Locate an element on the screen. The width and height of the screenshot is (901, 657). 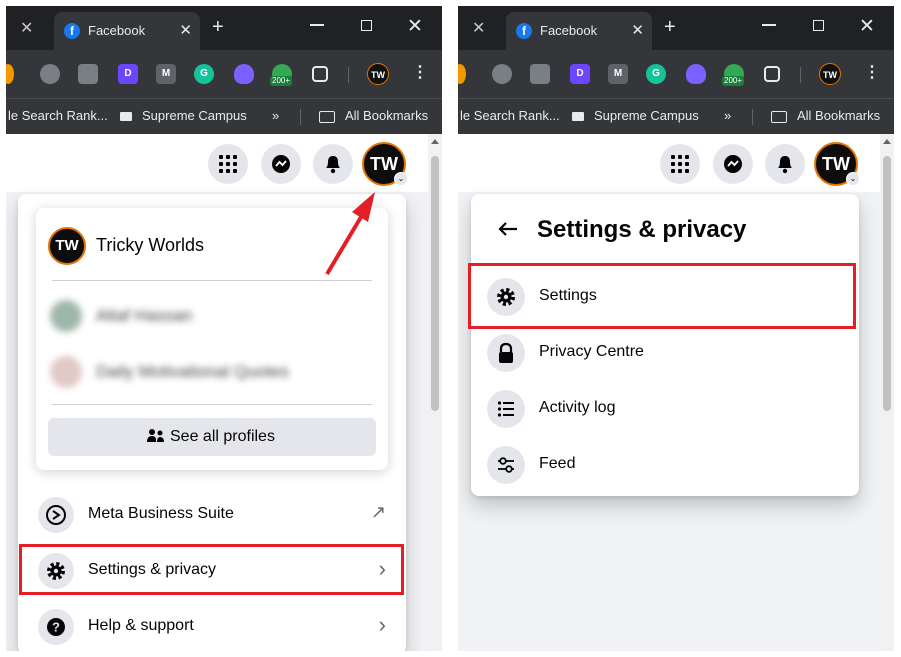
highlight-box is located at coordinates (662, 296).